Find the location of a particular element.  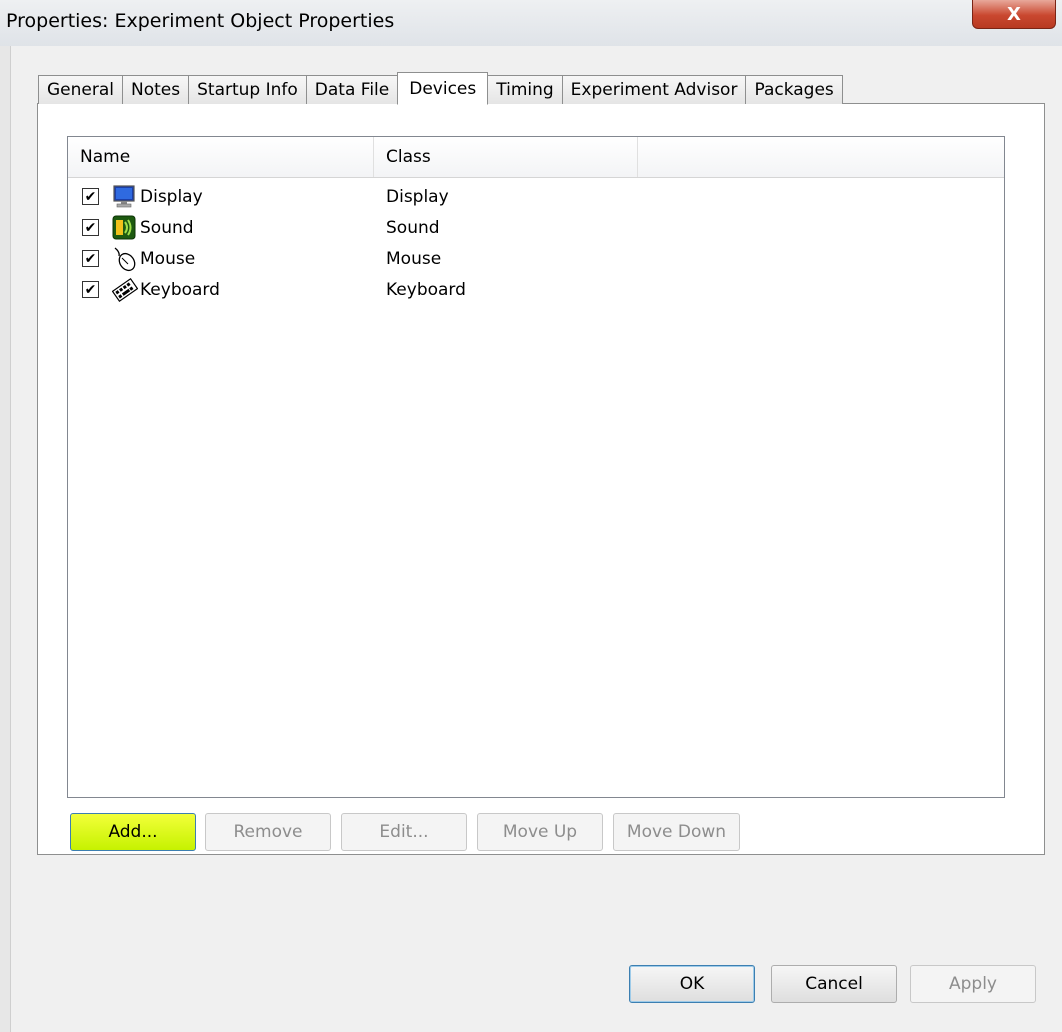

move-down-button: Move Down is located at coordinates (676, 832).